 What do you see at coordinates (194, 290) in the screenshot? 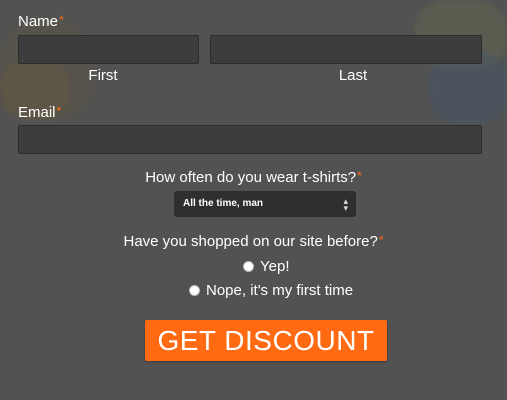
I see `radio-button-nope` at bounding box center [194, 290].